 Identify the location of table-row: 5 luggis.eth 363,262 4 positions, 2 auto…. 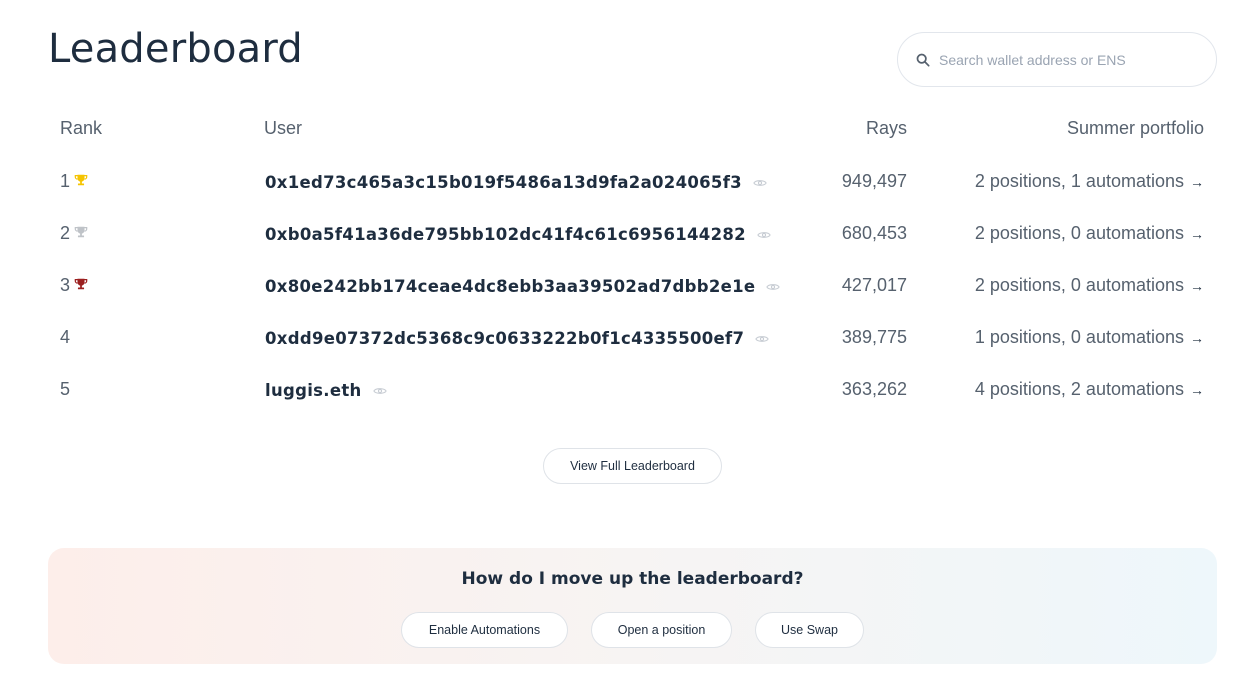
(627, 405).